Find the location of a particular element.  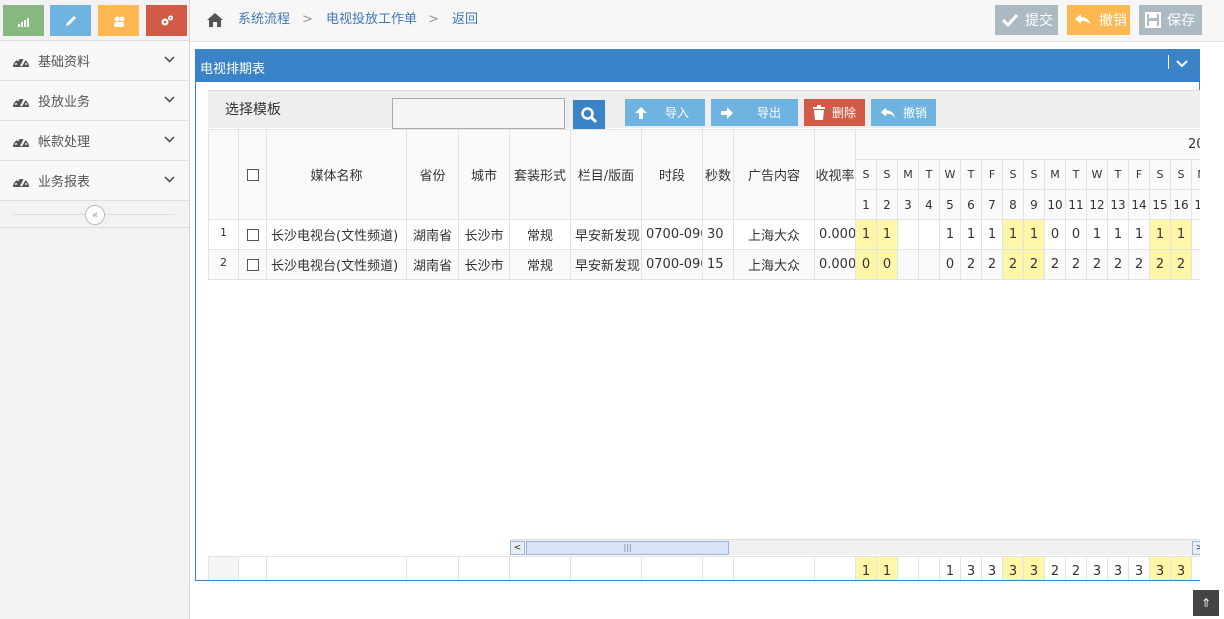

column-header: 时段 is located at coordinates (672, 174).